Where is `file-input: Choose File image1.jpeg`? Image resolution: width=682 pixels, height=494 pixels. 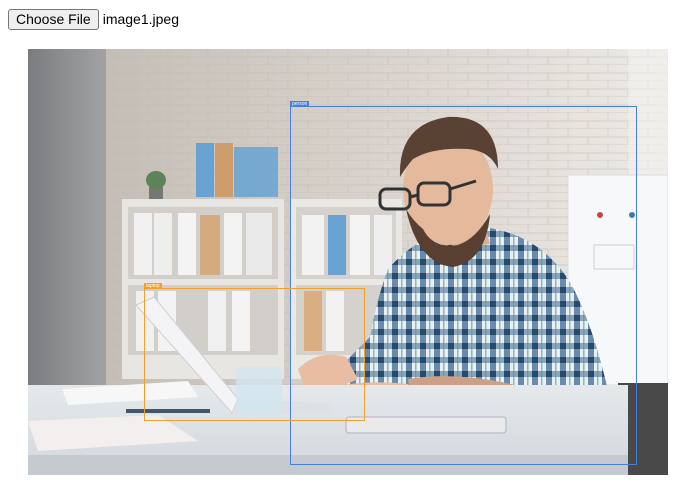 file-input: Choose File image1.jpeg is located at coordinates (93, 19).